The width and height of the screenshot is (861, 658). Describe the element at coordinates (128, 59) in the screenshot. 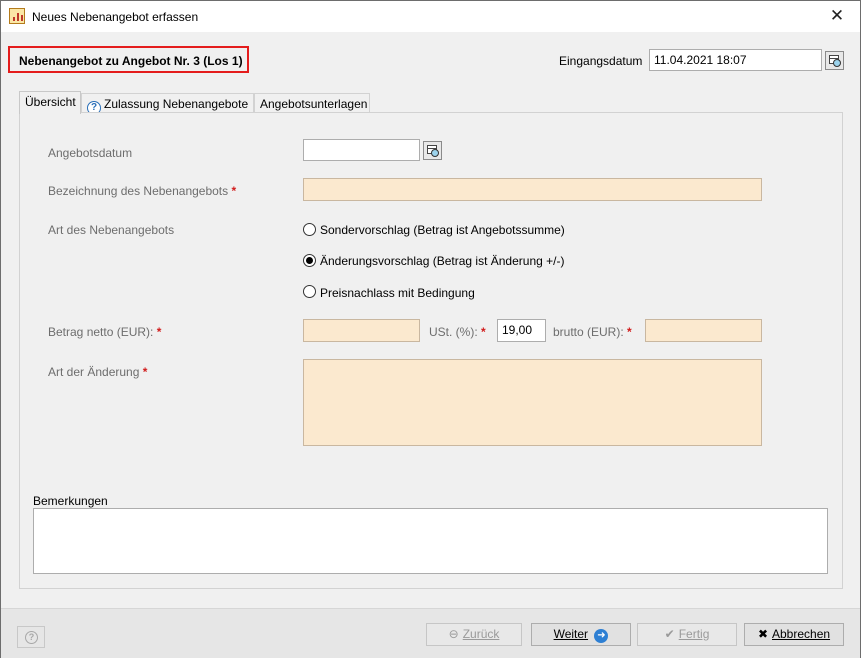

I see `page-title: Nebenangebot zu Angebot Nr. 3 (Los 1)` at that location.